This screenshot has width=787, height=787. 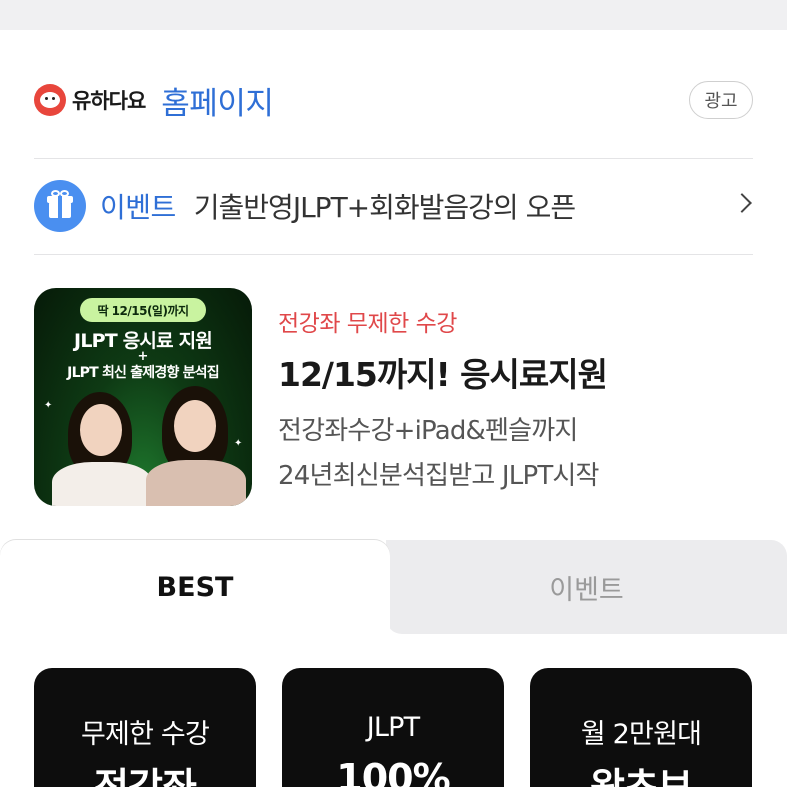 What do you see at coordinates (196, 446) in the screenshot?
I see `instructor-photo-right` at bounding box center [196, 446].